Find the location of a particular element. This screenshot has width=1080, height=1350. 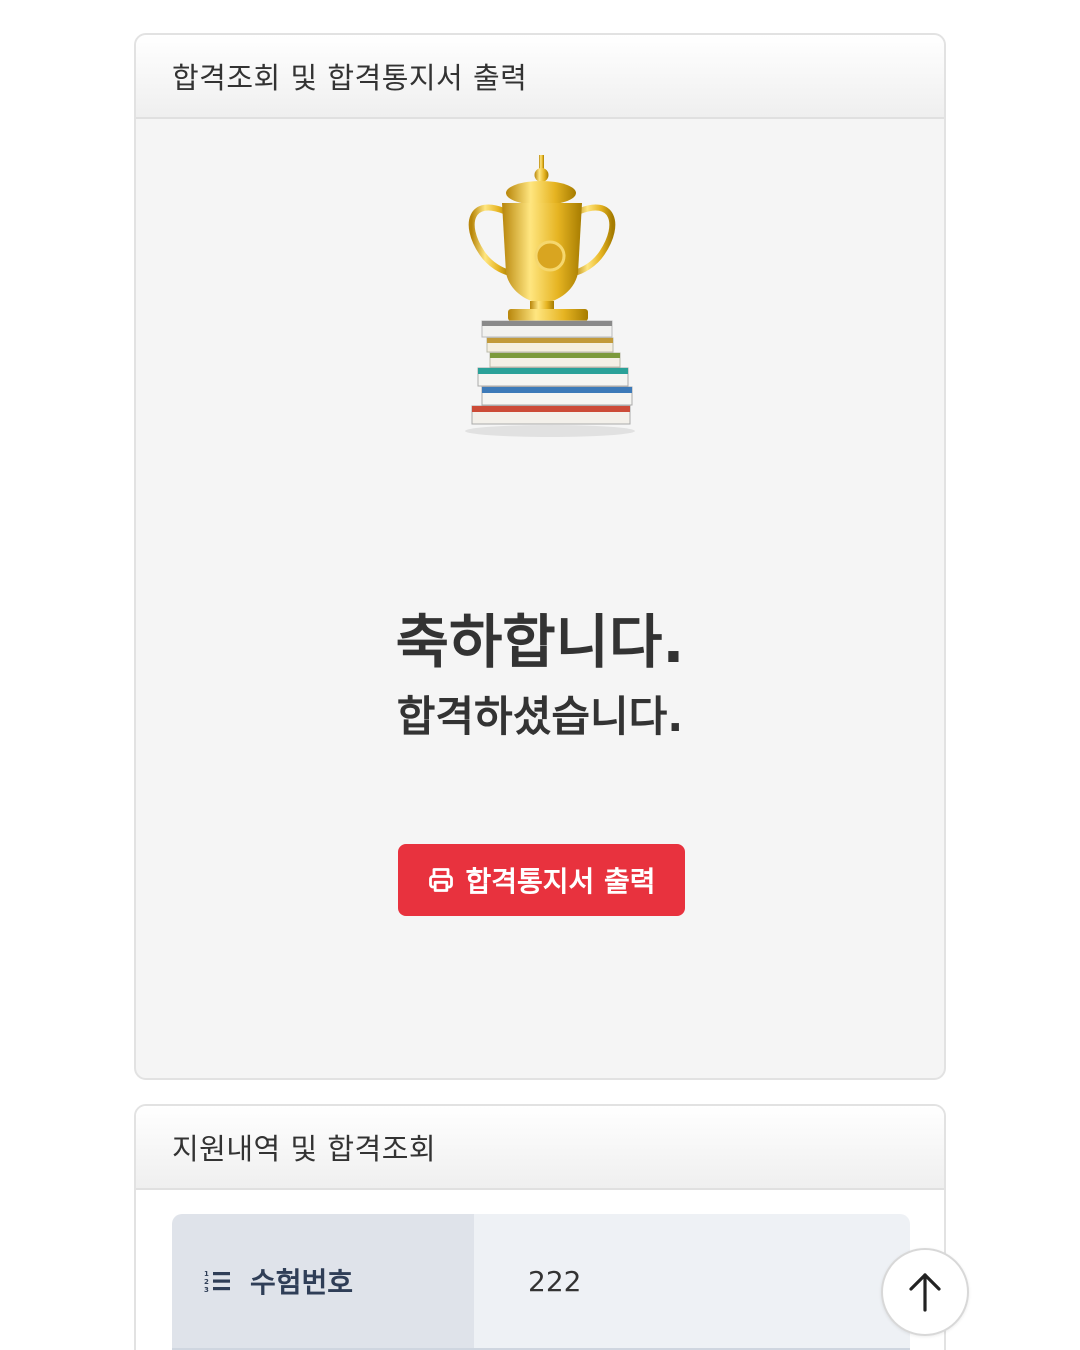

print-button-label: 합격통지서 출력 is located at coordinates (560, 881).